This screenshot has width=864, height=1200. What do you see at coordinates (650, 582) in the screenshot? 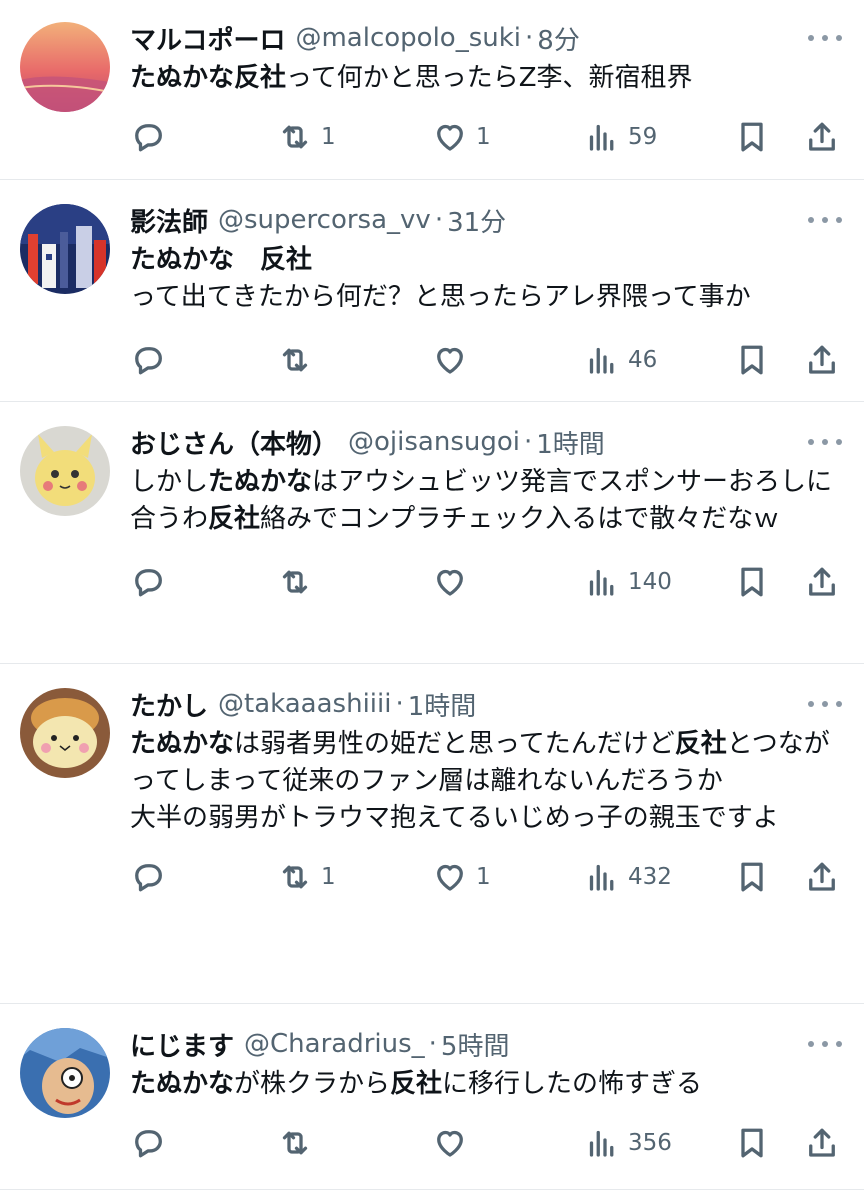
I see `views-count: 140` at bounding box center [650, 582].